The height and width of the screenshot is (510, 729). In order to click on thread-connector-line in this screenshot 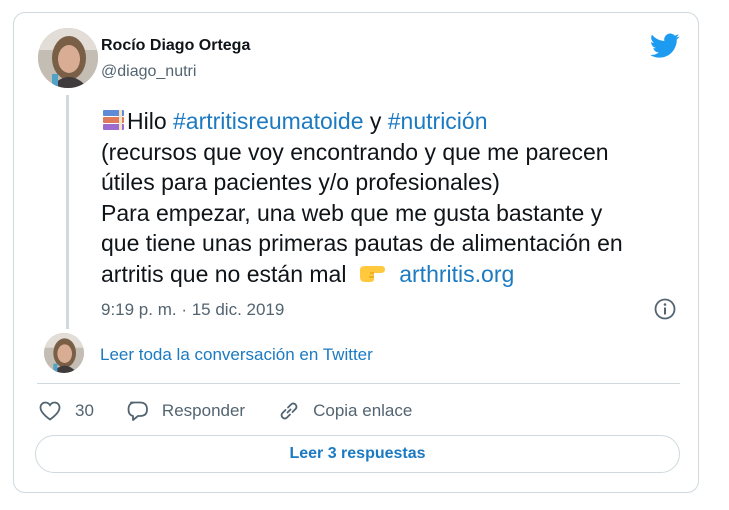, I will do `click(67, 212)`.